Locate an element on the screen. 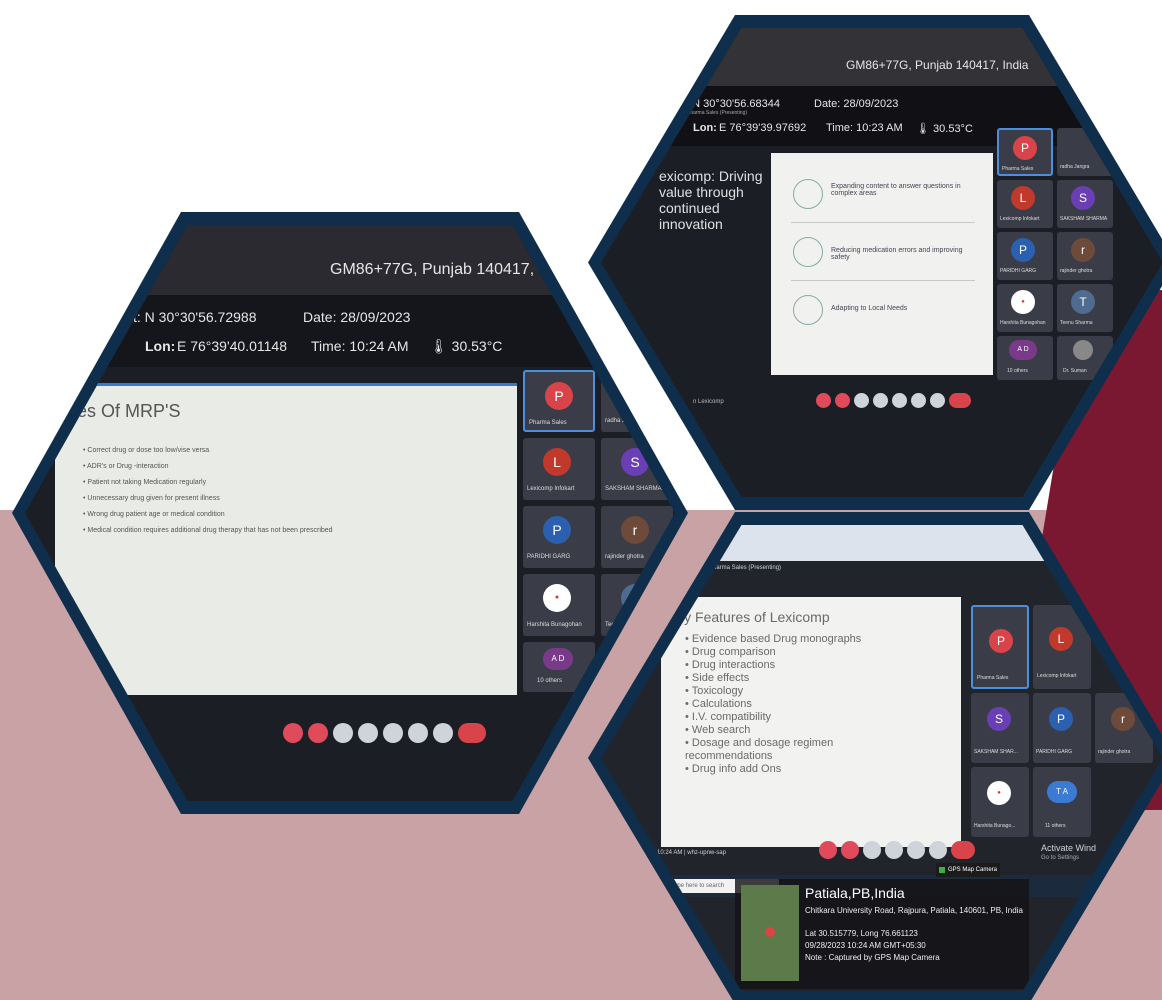 The height and width of the screenshot is (1000, 1162). location-text: GM86+77G, Punjab 140417, India is located at coordinates (937, 65).